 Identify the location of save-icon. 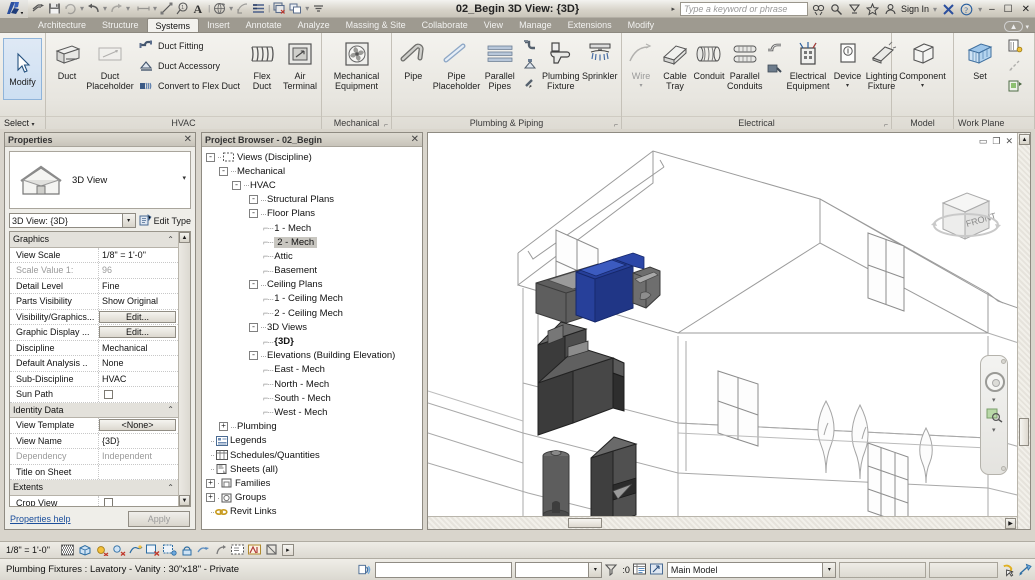
(54, 8).